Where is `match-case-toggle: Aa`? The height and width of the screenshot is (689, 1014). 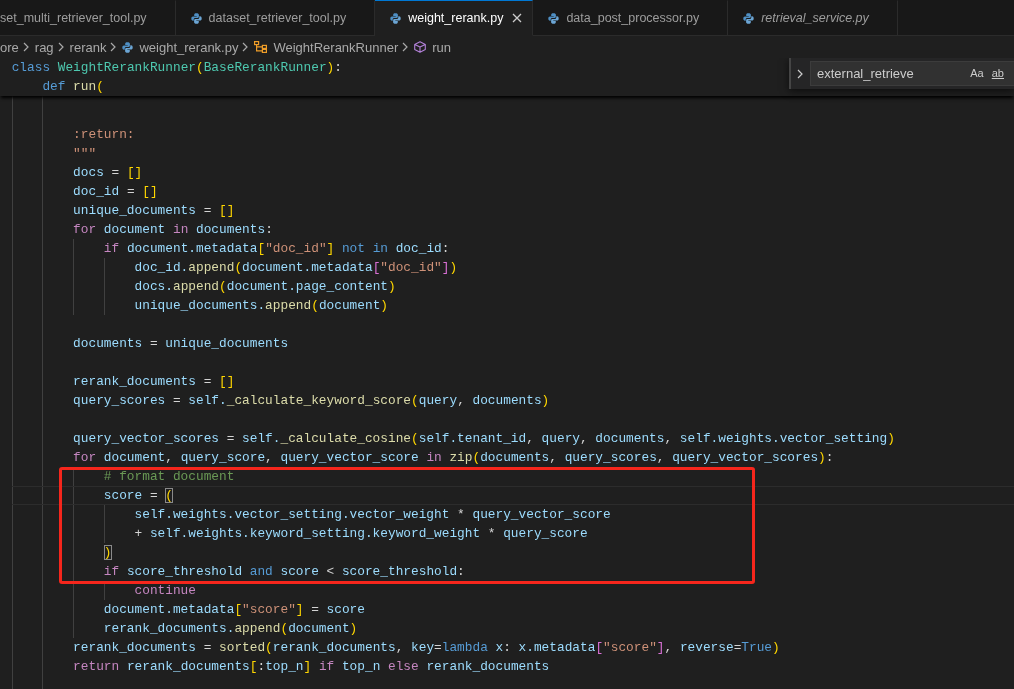
match-case-toggle: Aa is located at coordinates (977, 73).